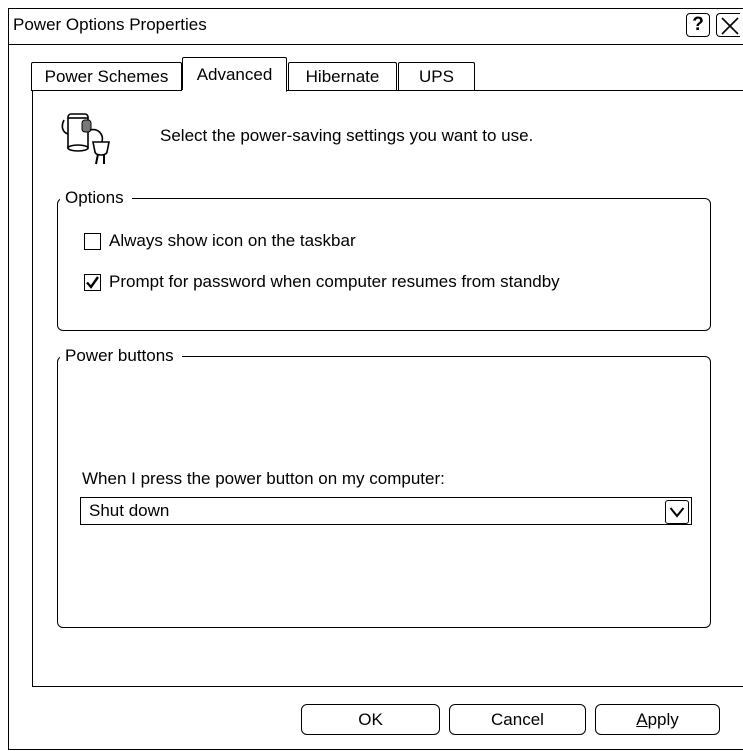 Image resolution: width=743 pixels, height=751 pixels. I want to click on tab-advanced: Advanced, so click(234, 74).